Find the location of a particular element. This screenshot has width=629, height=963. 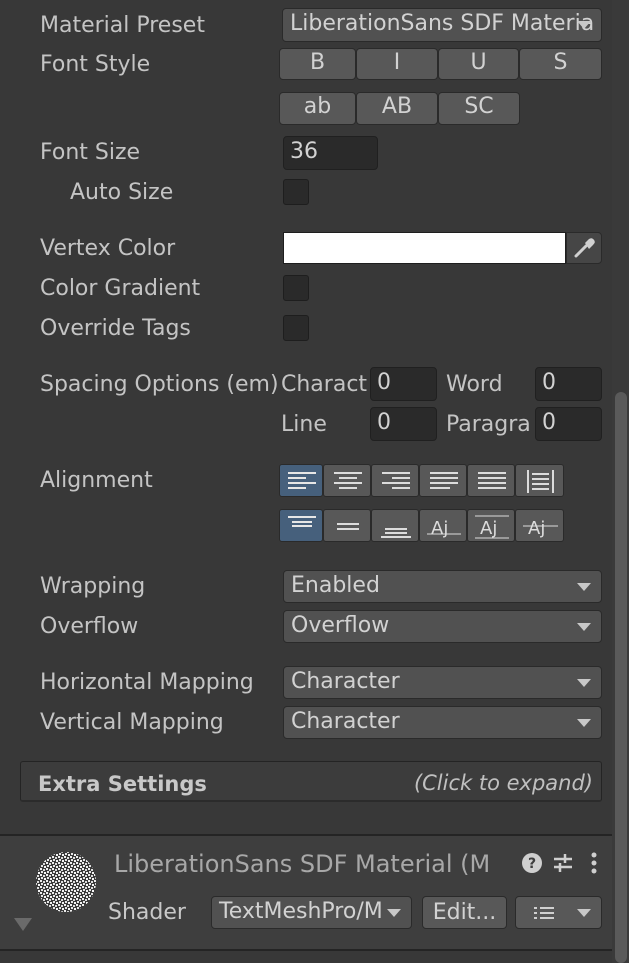

align-top-button is located at coordinates (301, 525).